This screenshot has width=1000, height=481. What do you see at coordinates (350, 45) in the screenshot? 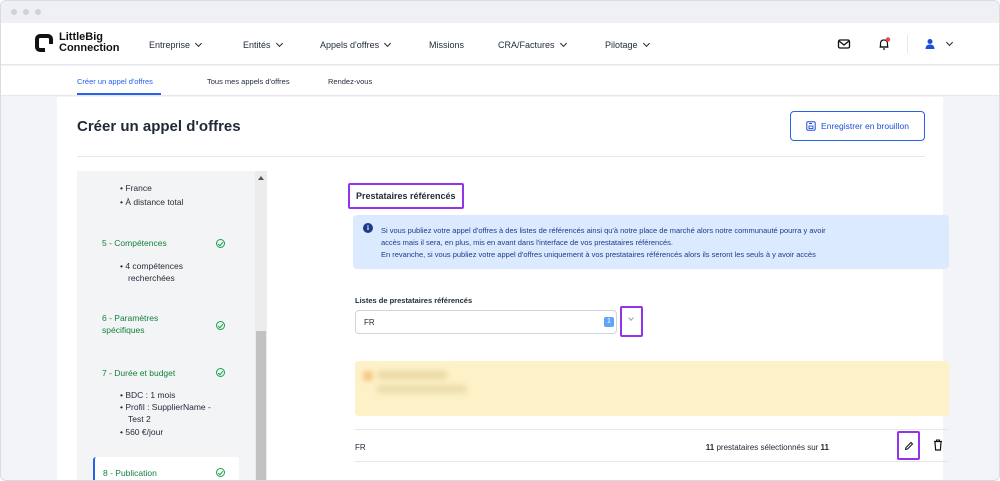
I see `nav-label: Appels d'offres` at bounding box center [350, 45].